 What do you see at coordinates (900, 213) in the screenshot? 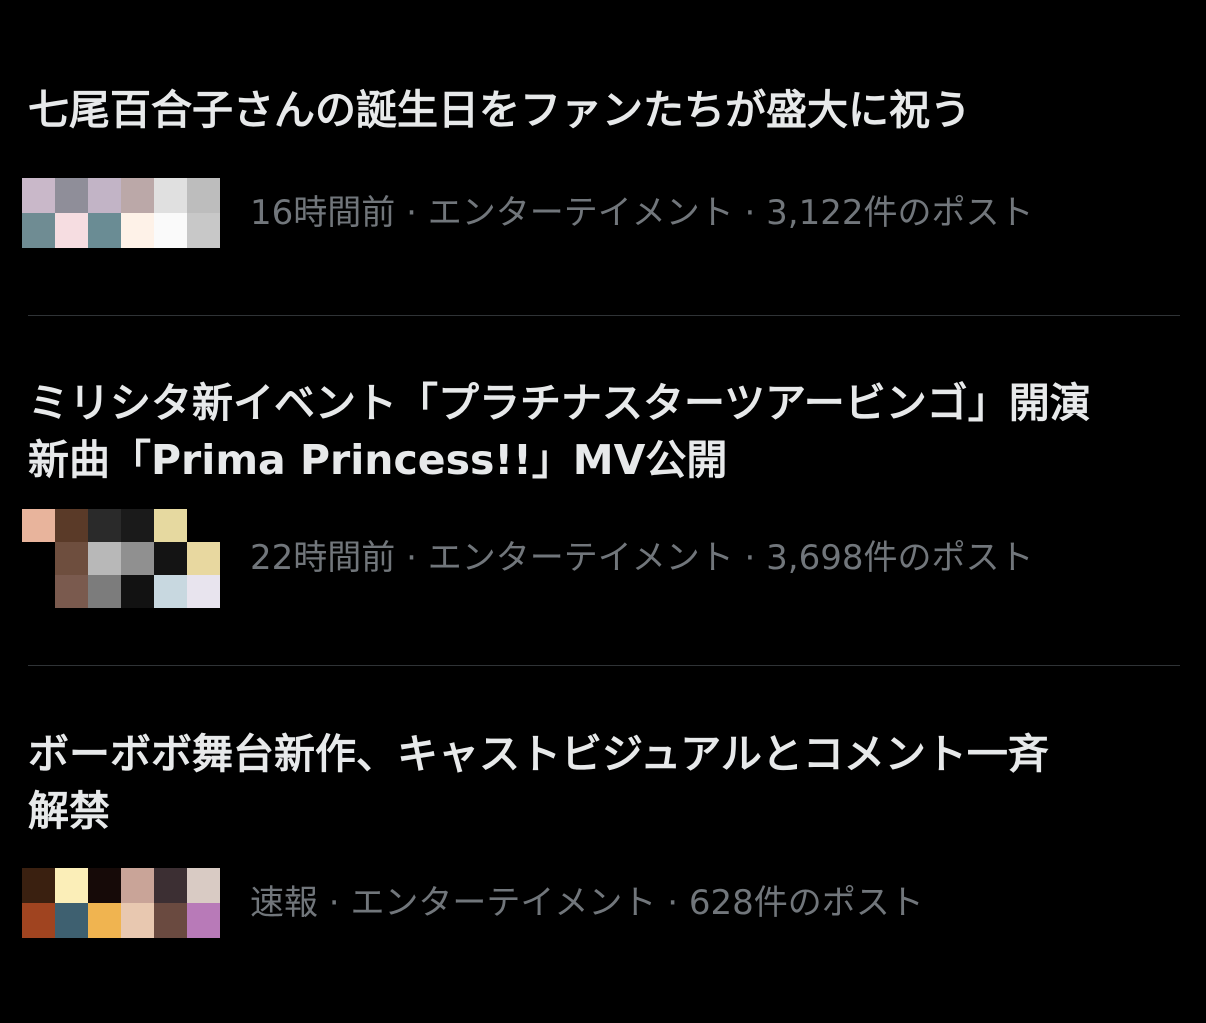
I see `trend-post-count: 3,122件のポスト` at bounding box center [900, 213].